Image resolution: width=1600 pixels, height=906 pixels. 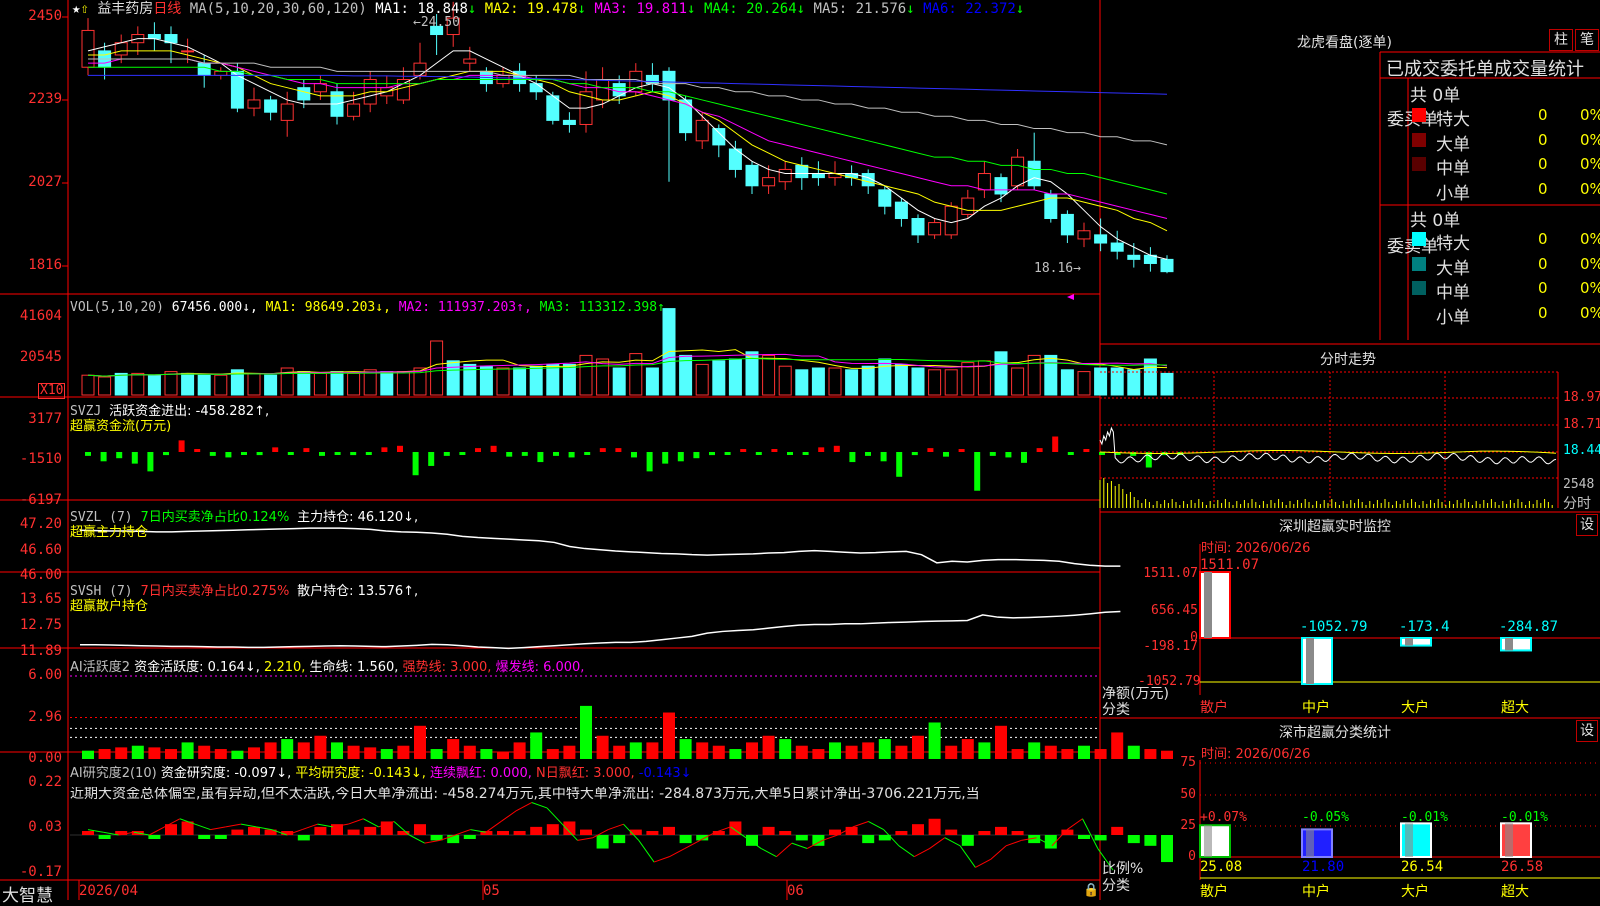 What do you see at coordinates (125, 9) in the screenshot?
I see `stock-name: 益丰药房` at bounding box center [125, 9].